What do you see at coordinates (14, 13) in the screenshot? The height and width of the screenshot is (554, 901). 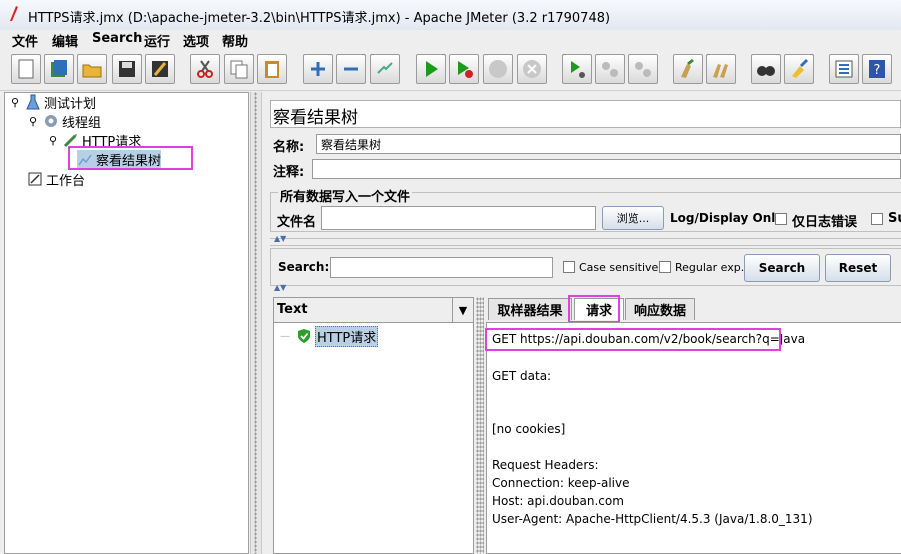 I see `jmeter-logo-icon` at bounding box center [14, 13].